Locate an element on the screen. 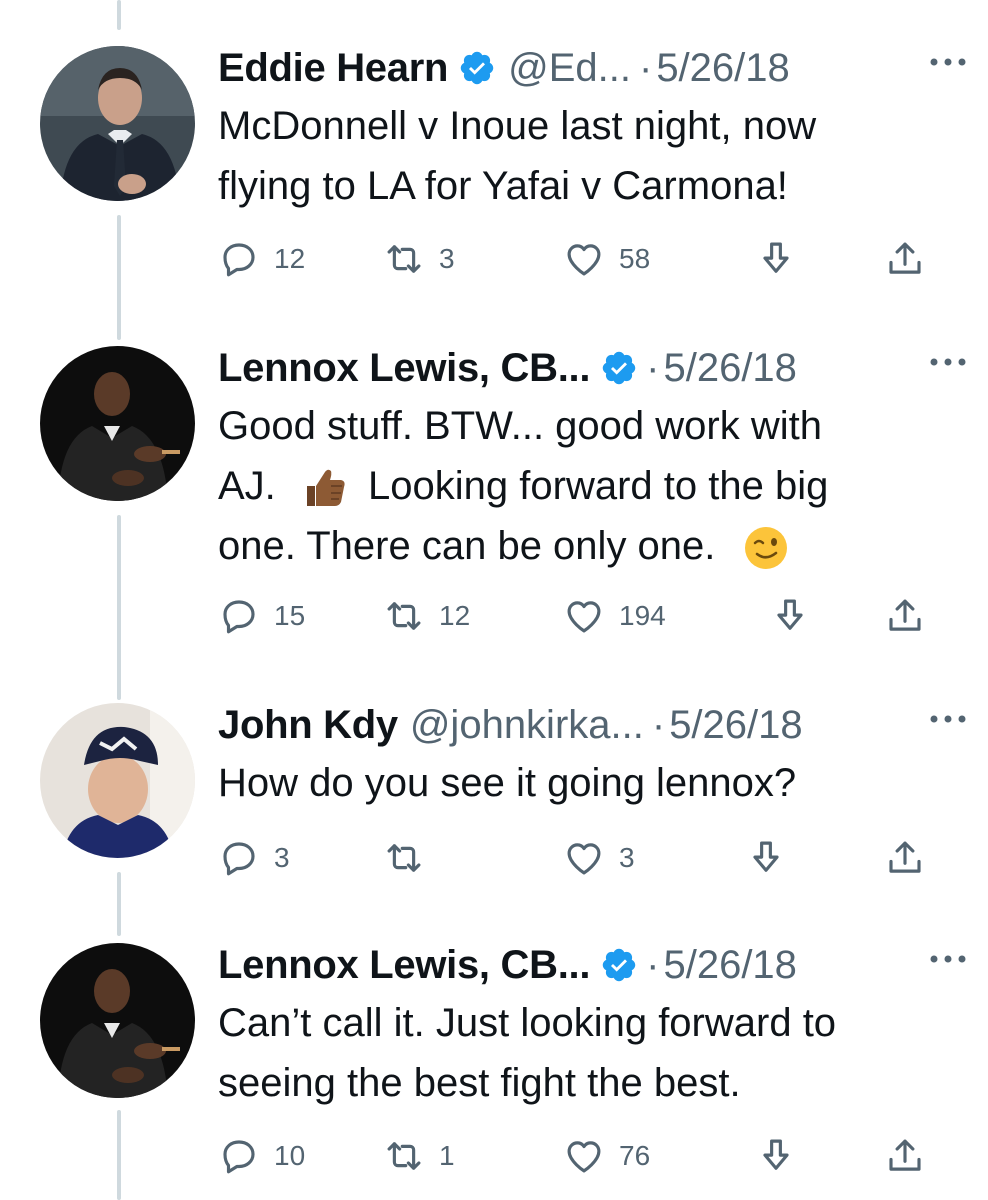  tweet-text-line: one. There can be only one. is located at coordinates (583, 546).